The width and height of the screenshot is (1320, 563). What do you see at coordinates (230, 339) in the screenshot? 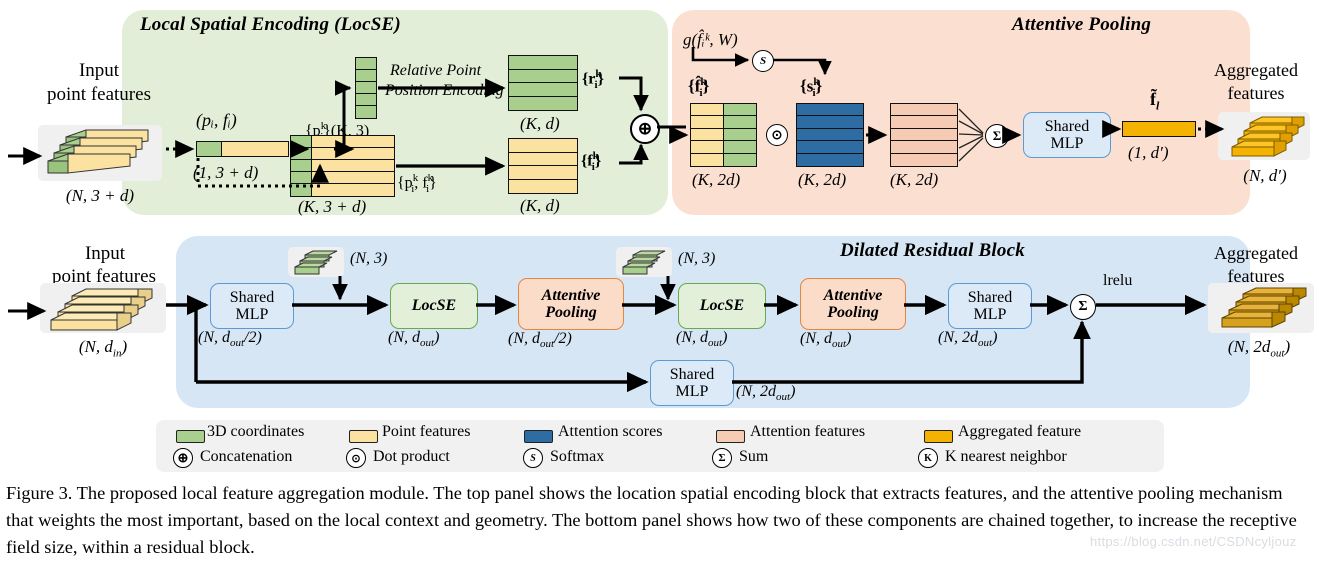
I see `drb-shared-mlp-1-shape: (N, dout/2)` at bounding box center [230, 339].